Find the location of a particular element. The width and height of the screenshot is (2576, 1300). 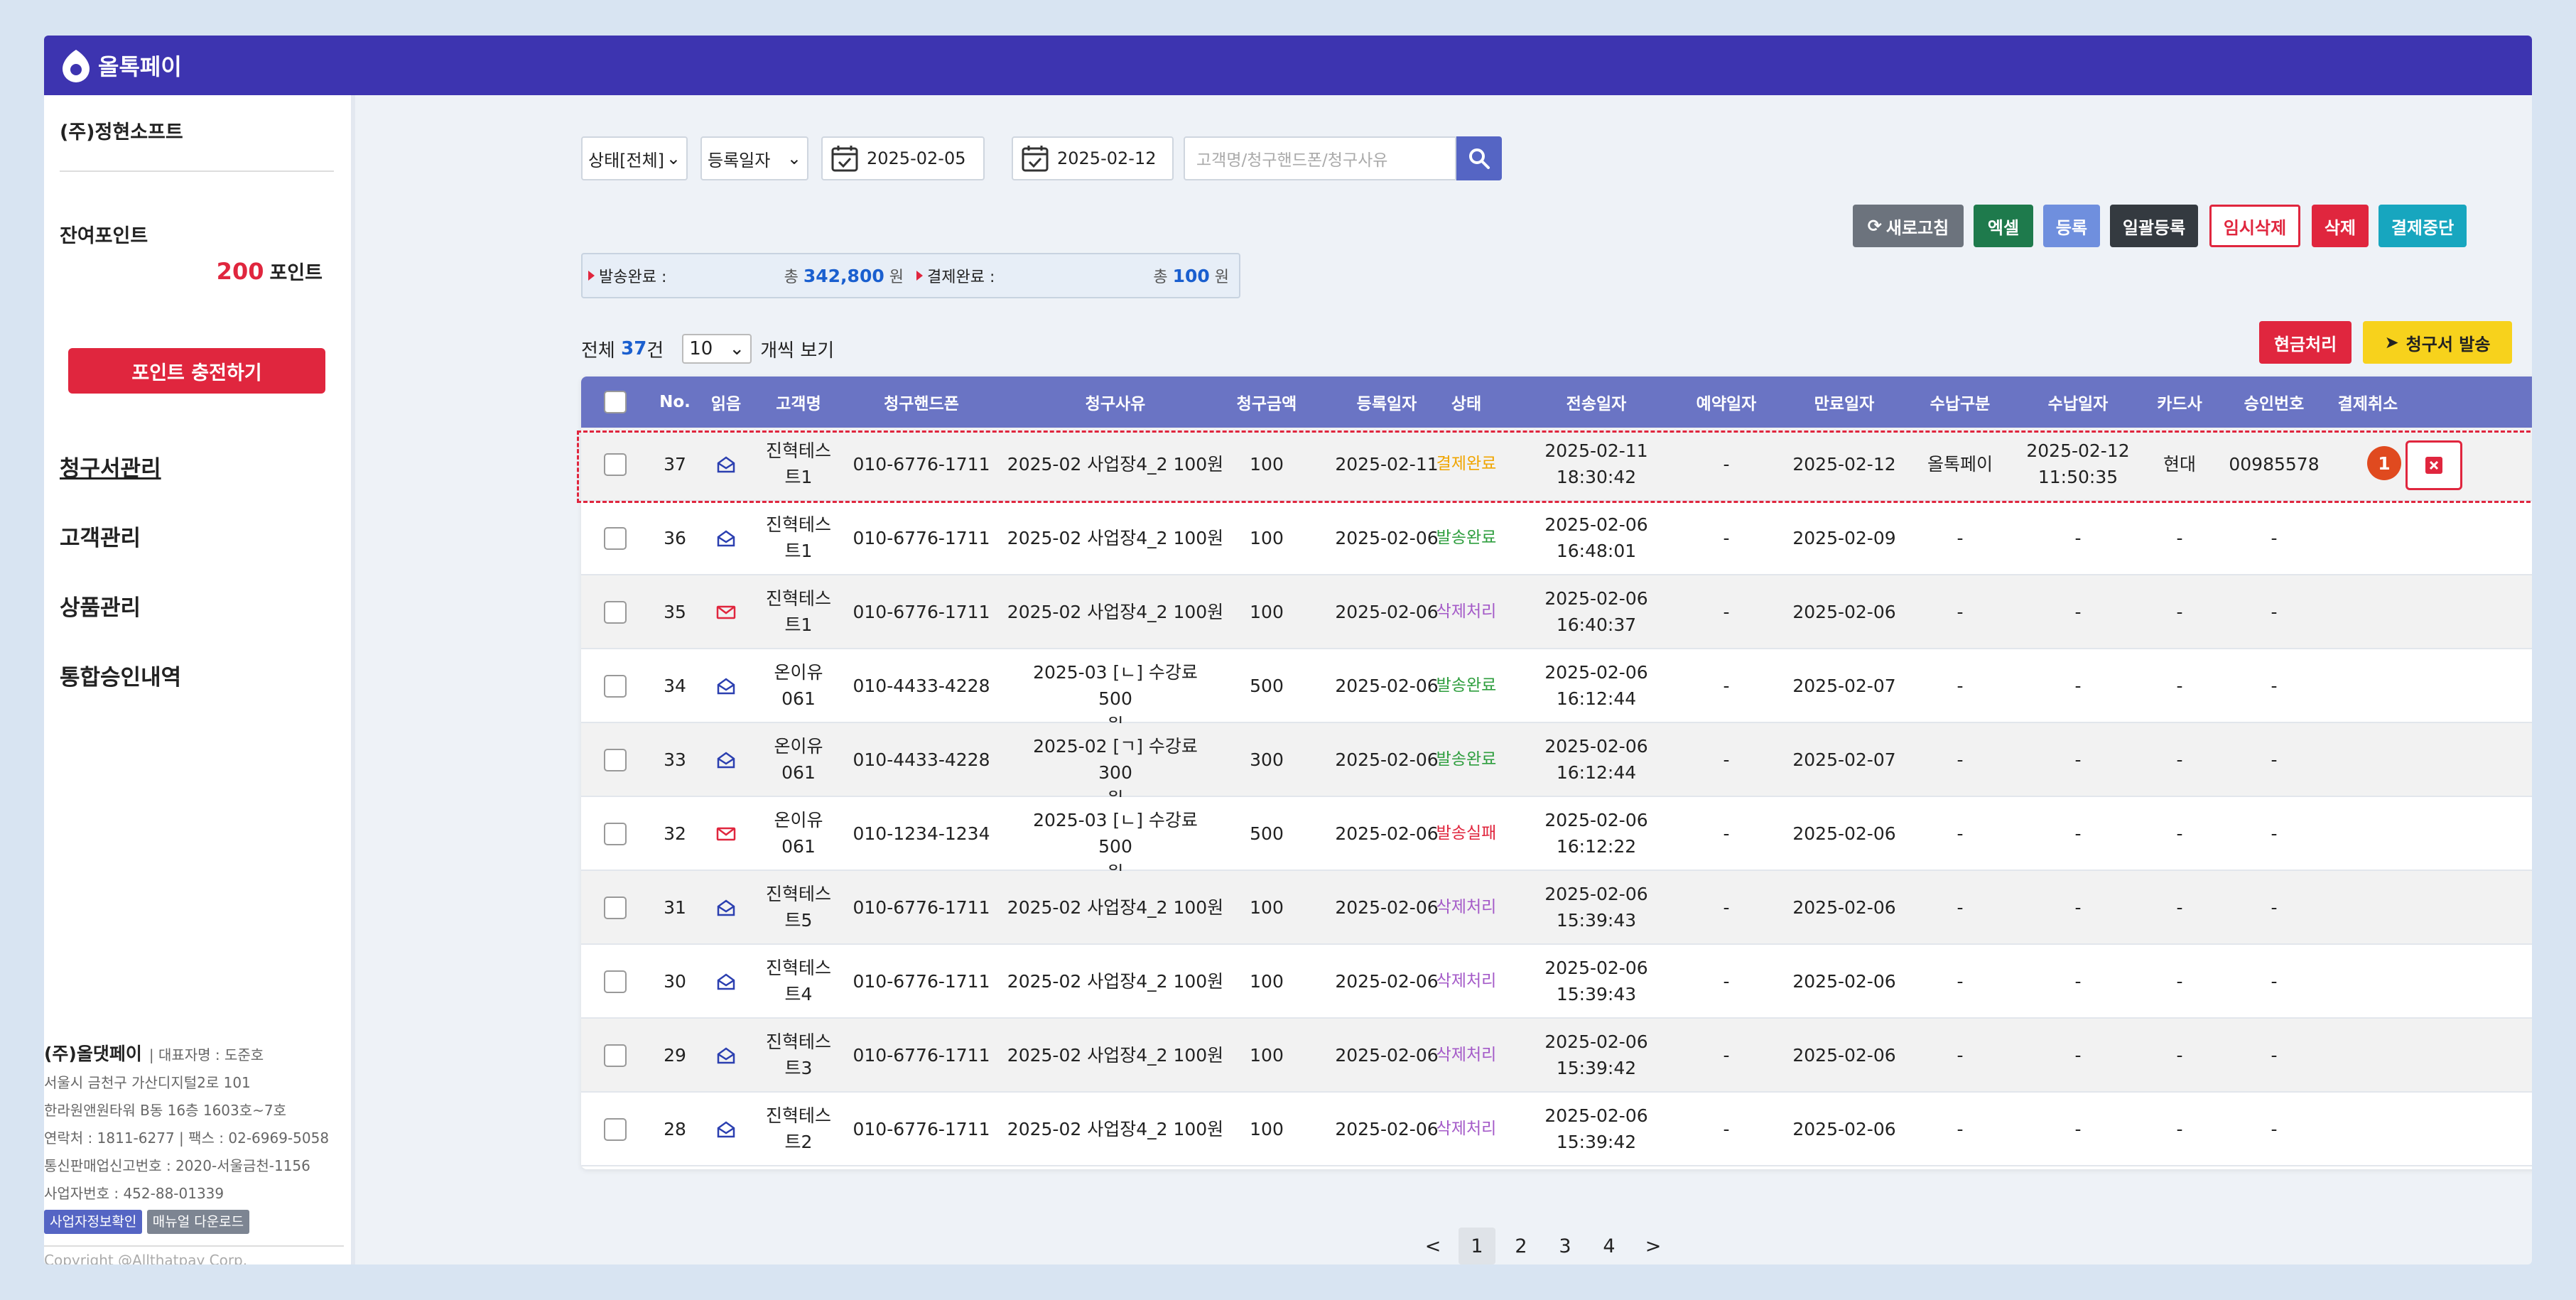

cell-status: 발송완료 is located at coordinates (1466, 538).